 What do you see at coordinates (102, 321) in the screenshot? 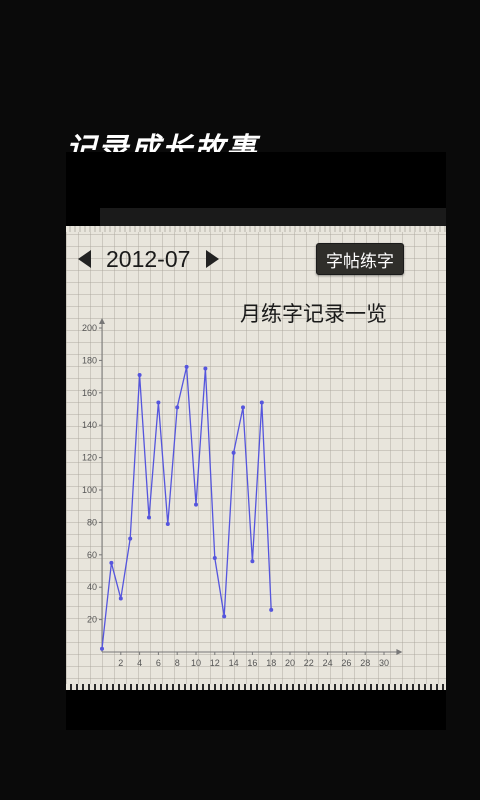
I see `y-axis-arrow` at bounding box center [102, 321].